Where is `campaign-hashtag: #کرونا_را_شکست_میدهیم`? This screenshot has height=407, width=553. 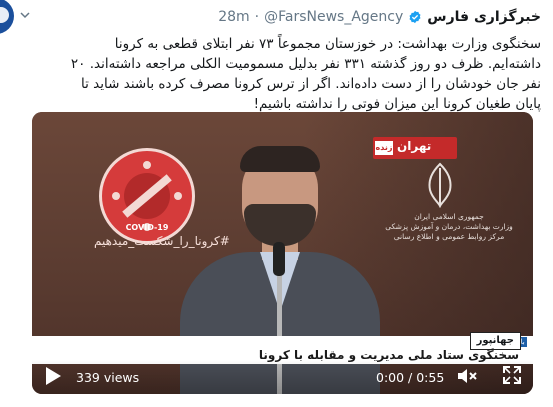 campaign-hashtag: #کرونا_را_شکست_میدهیم is located at coordinates (162, 241).